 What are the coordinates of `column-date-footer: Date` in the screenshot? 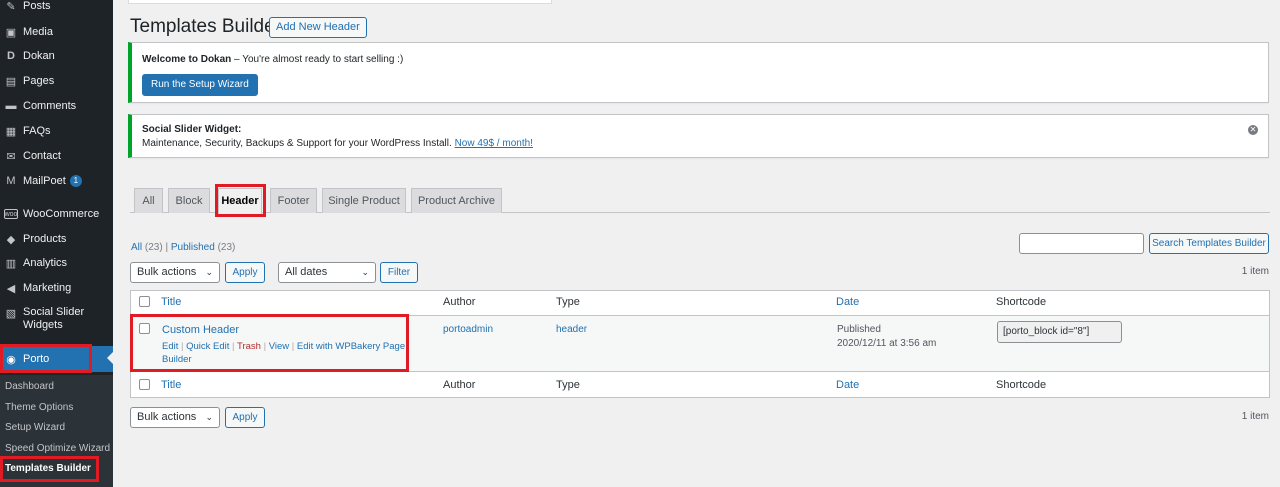 It's located at (847, 385).